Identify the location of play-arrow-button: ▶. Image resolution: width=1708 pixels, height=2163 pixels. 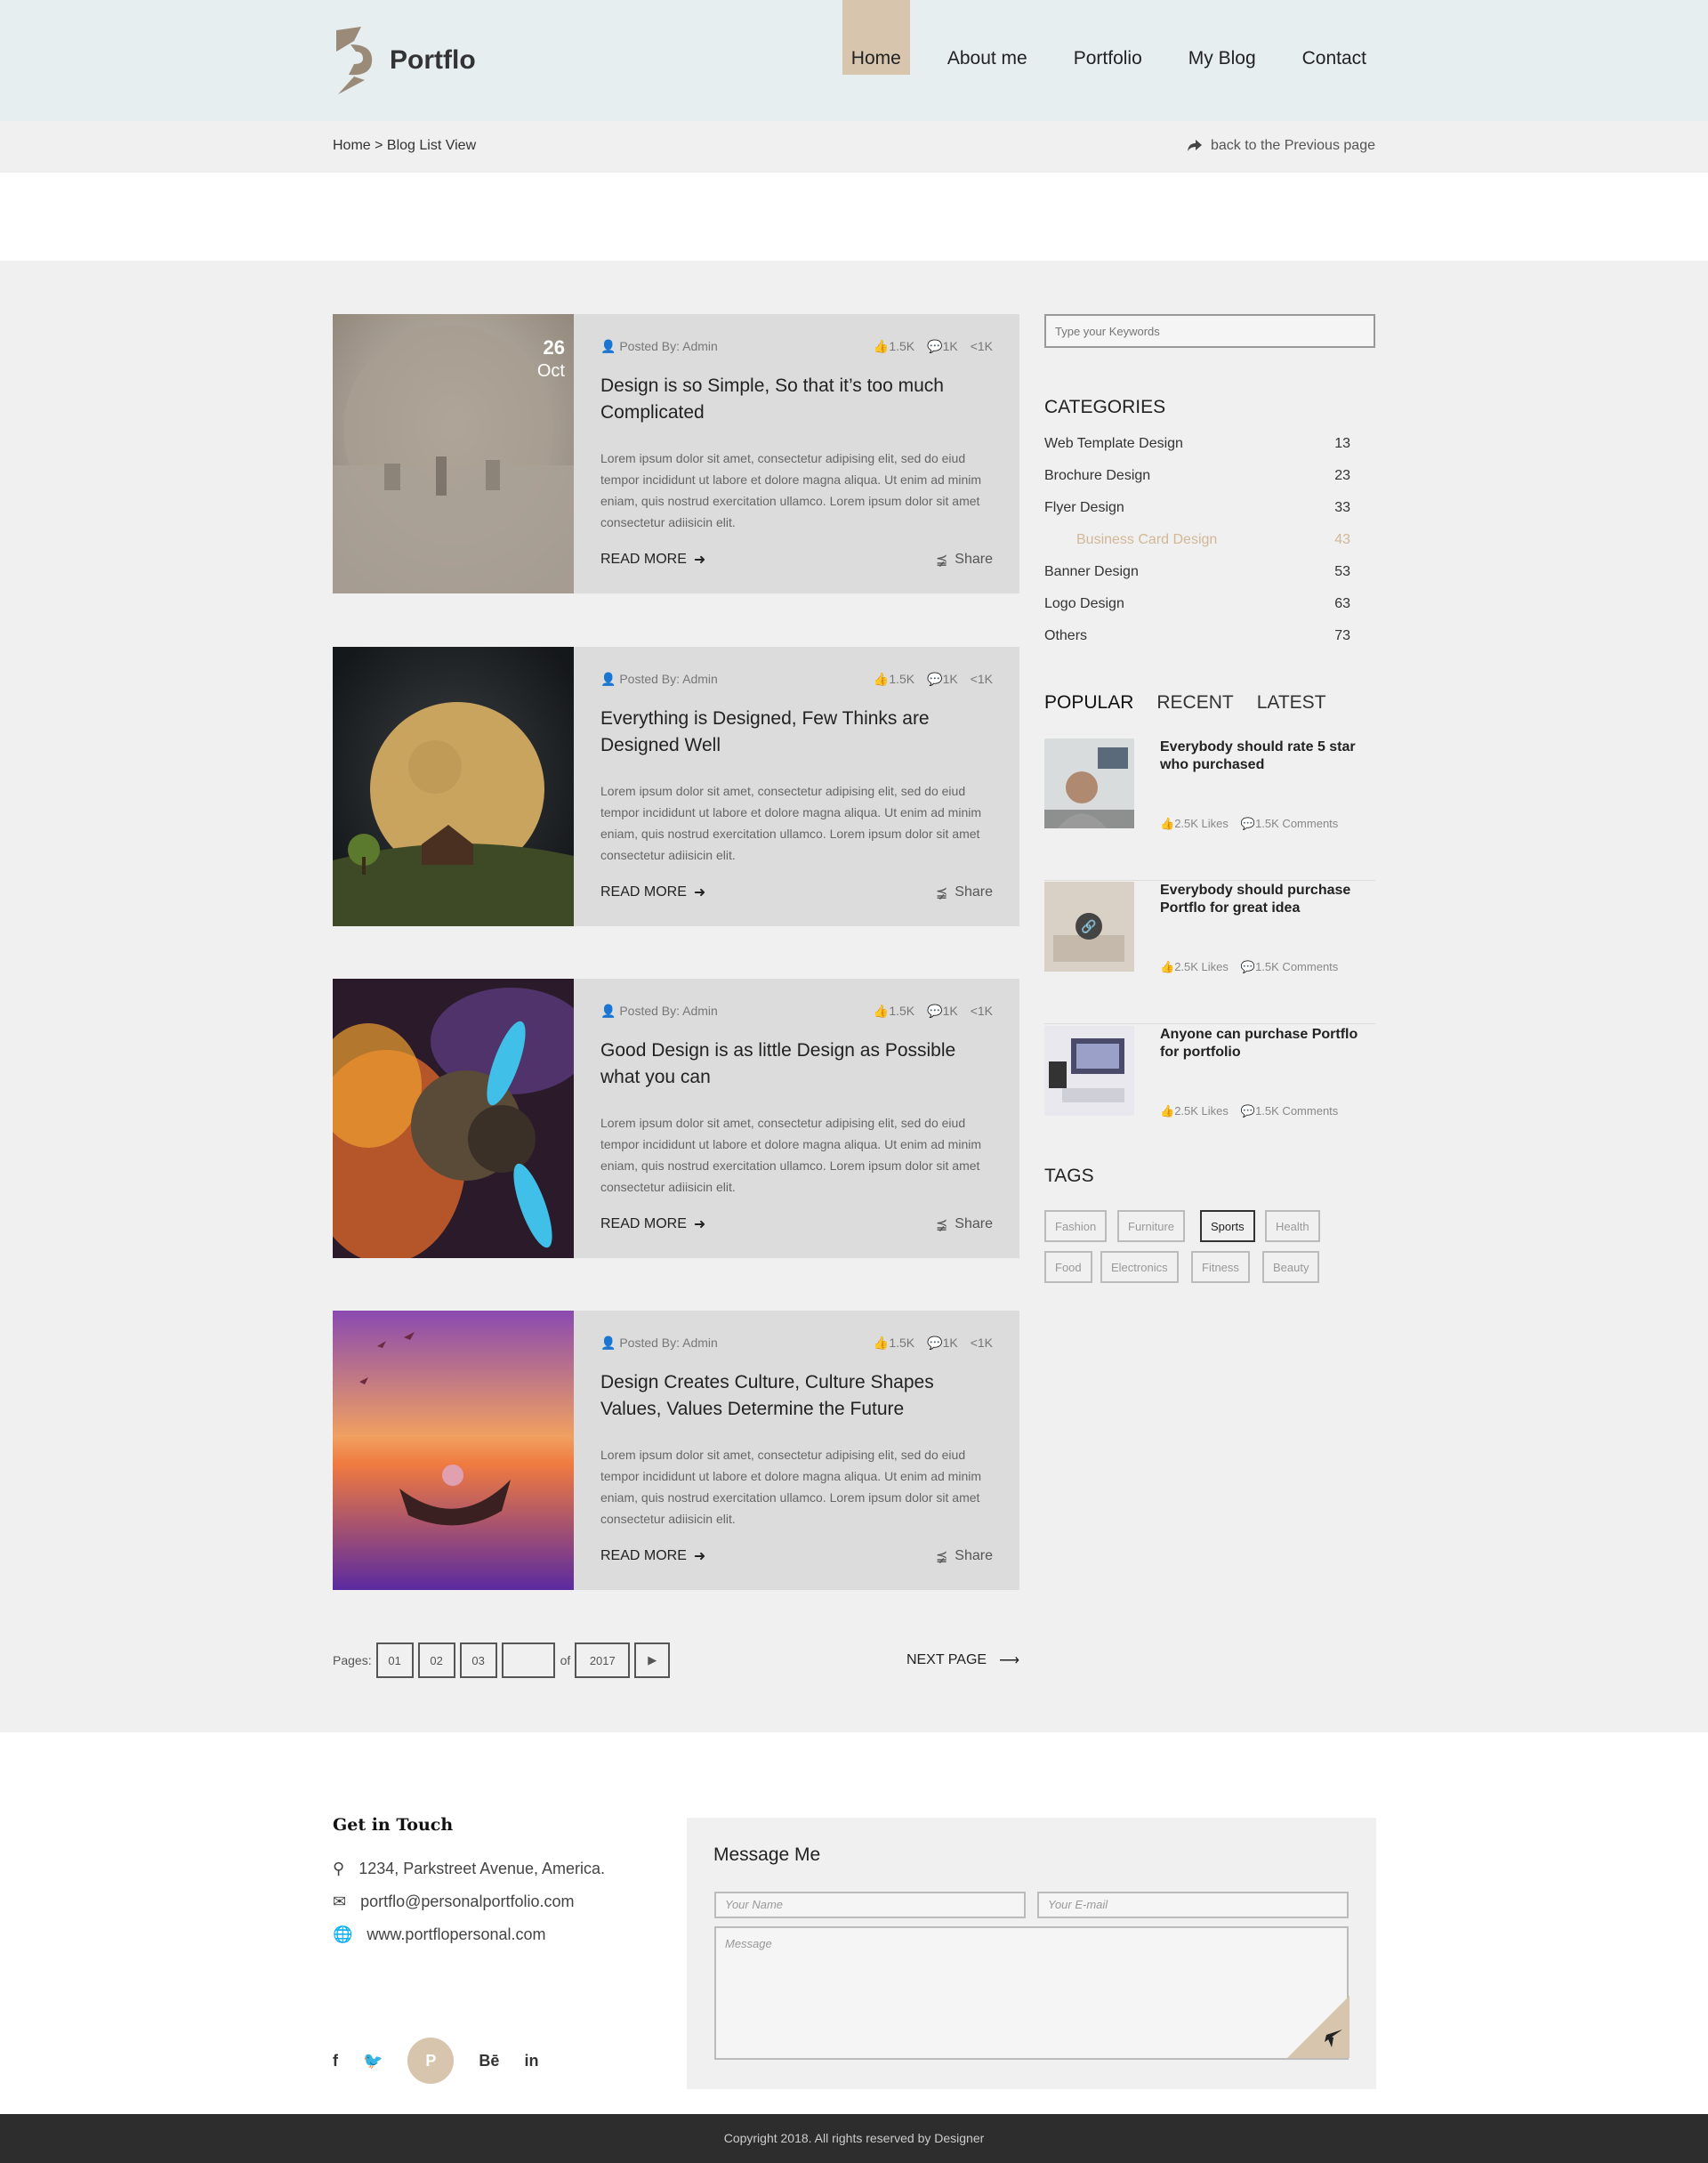
(652, 1660).